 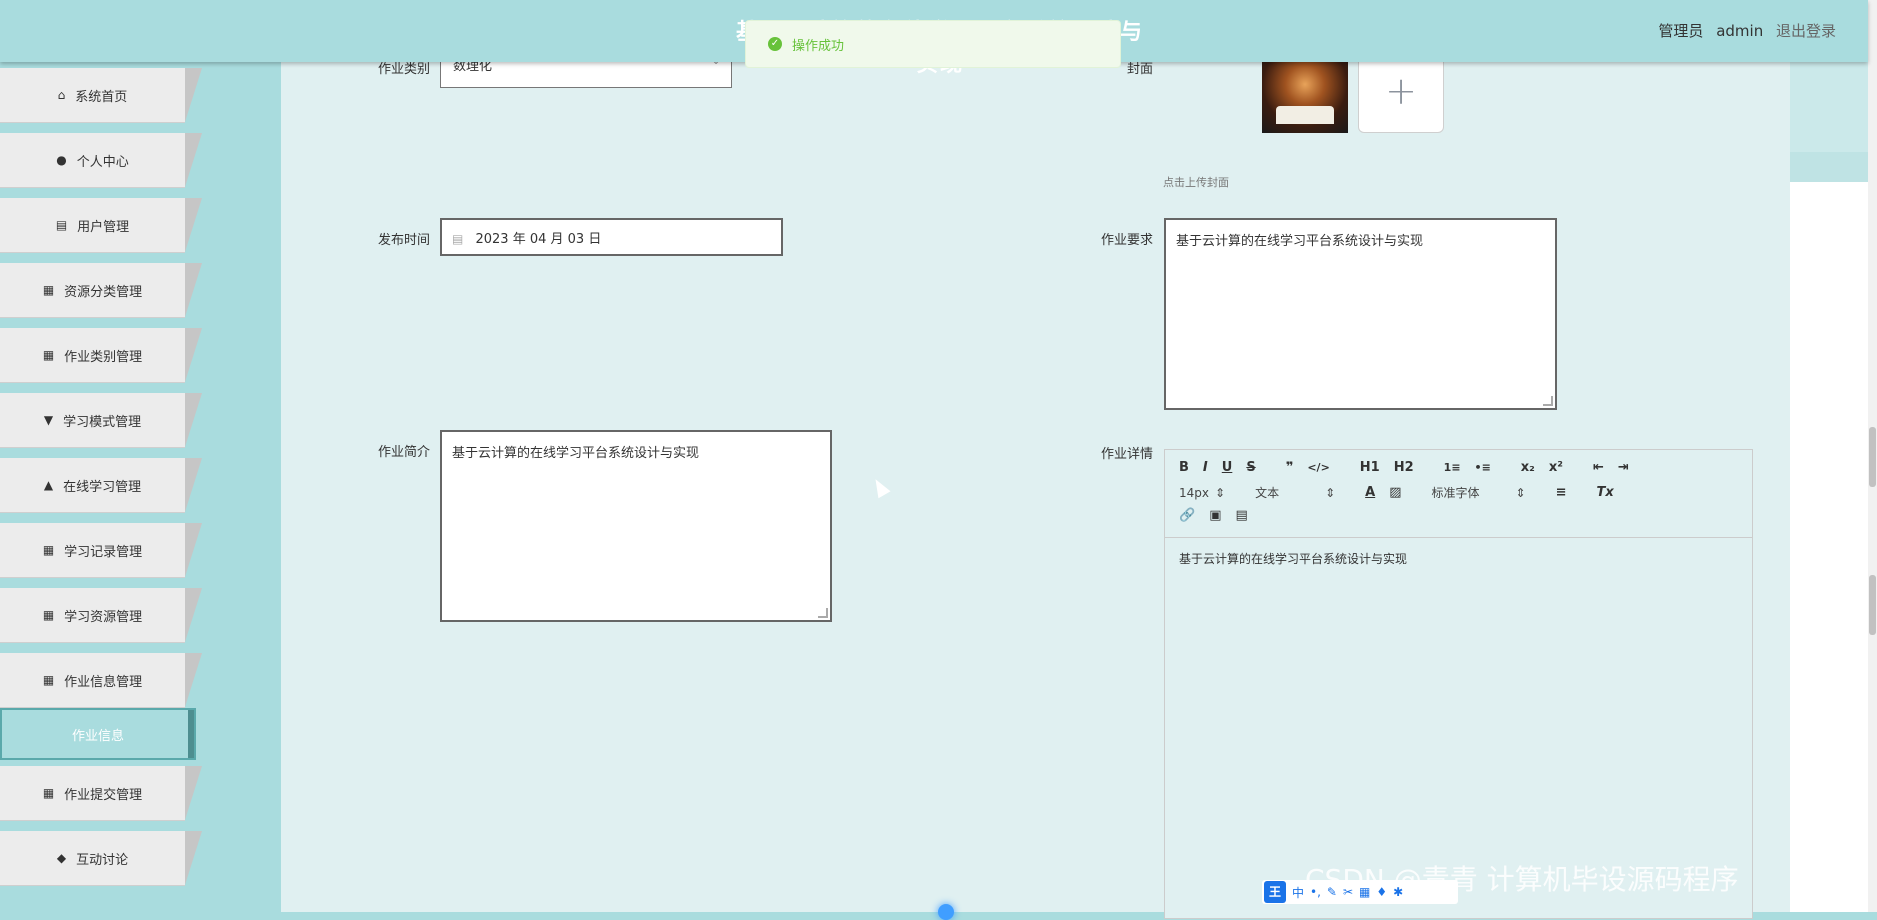 What do you see at coordinates (1215, 515) in the screenshot?
I see `image-icon: ▣` at bounding box center [1215, 515].